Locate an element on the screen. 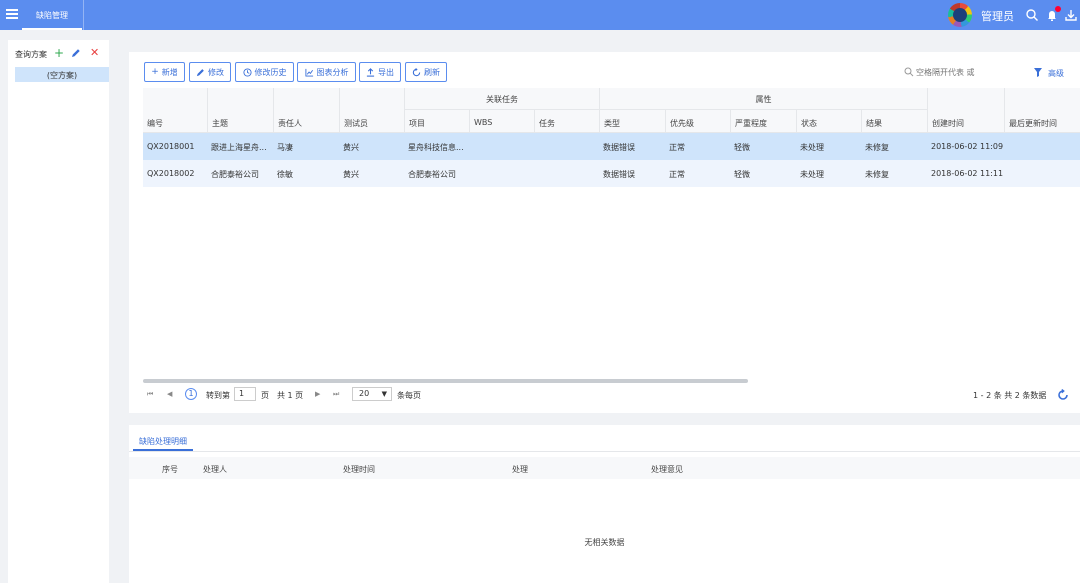 The width and height of the screenshot is (1080, 583). top-bar: 缺陷管理 管理员 is located at coordinates (540, 15).